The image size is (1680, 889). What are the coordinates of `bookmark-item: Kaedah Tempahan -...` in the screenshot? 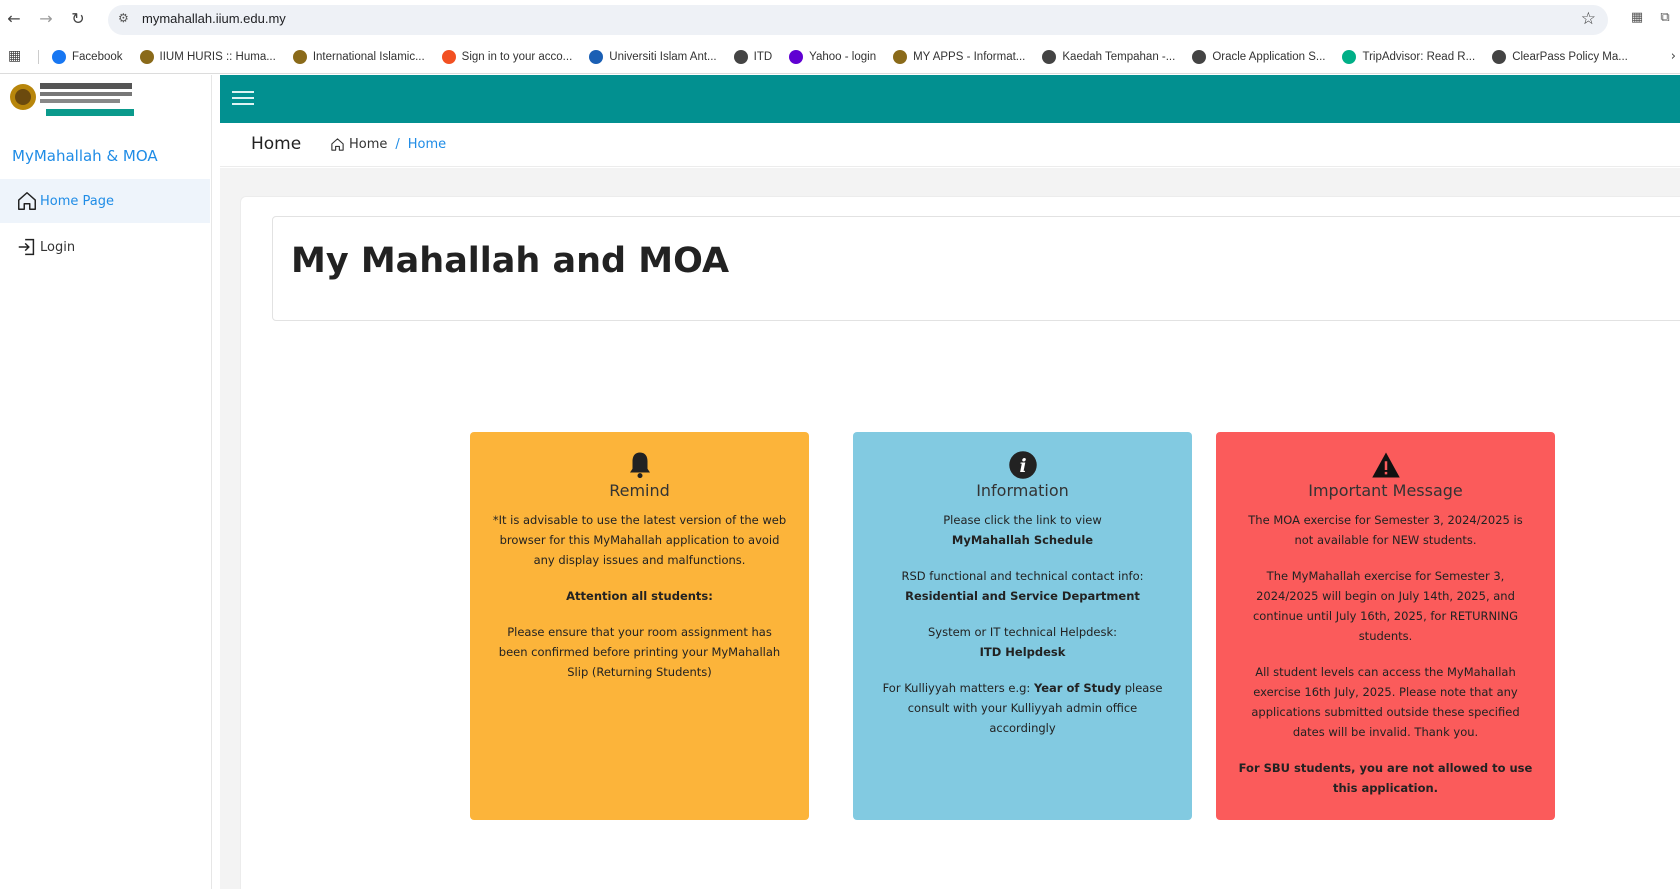 It's located at (1108, 57).